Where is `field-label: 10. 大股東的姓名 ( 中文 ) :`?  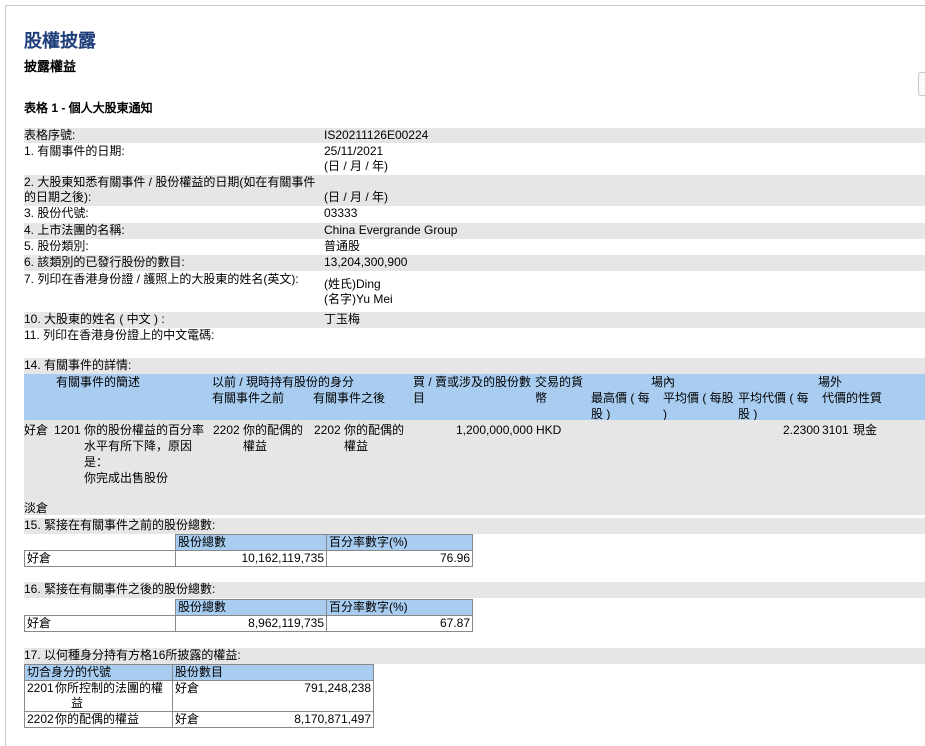
field-label: 10. 大股東的姓名 ( 中文 ) : is located at coordinates (94, 319).